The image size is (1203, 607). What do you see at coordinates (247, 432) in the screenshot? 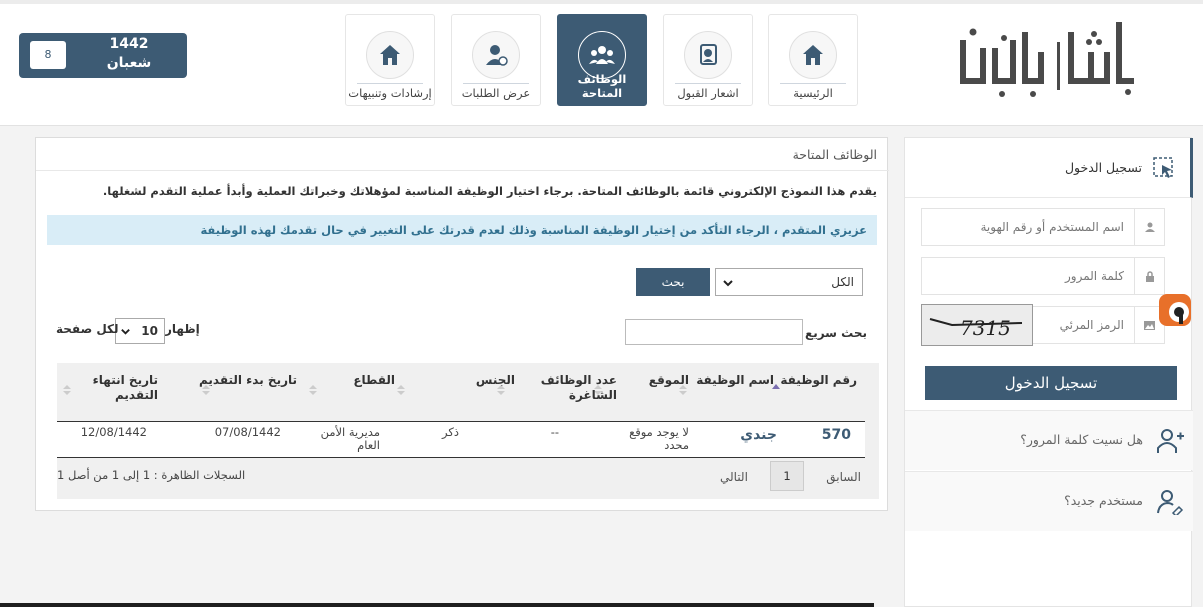
I see `cell-start-date: 07/08/1442` at bounding box center [247, 432].